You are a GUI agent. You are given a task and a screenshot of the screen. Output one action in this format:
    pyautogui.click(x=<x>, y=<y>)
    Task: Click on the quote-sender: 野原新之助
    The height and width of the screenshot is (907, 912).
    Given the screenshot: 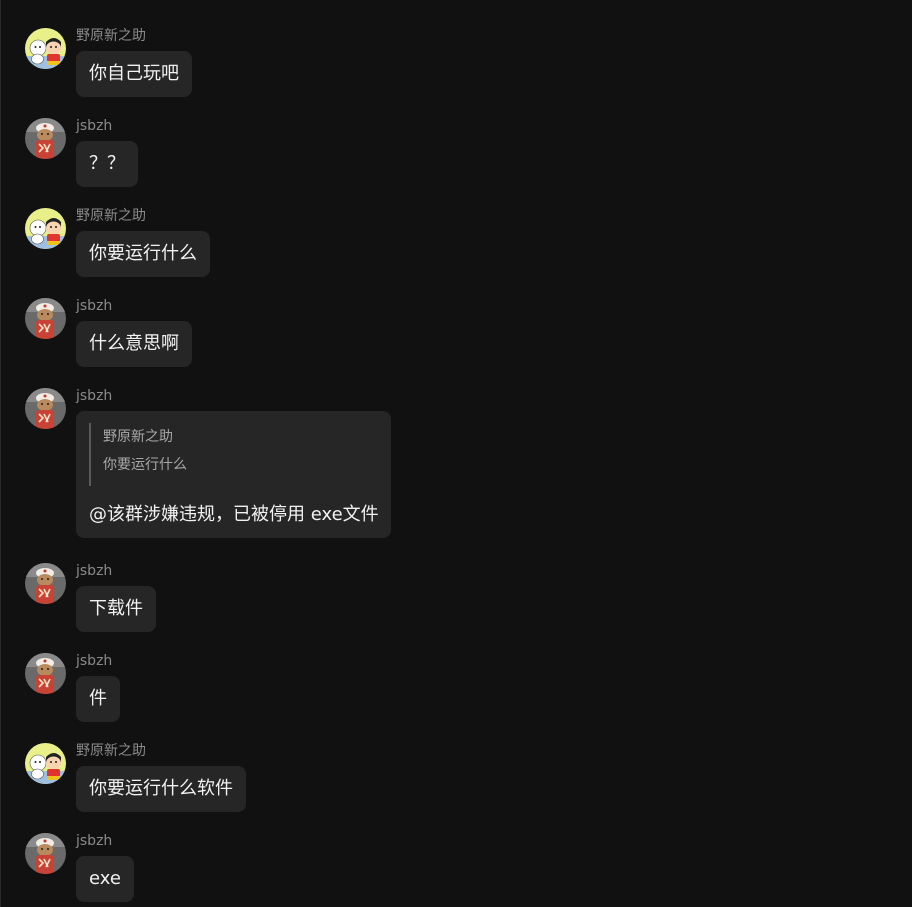 What is the action you would take?
    pyautogui.click(x=138, y=437)
    